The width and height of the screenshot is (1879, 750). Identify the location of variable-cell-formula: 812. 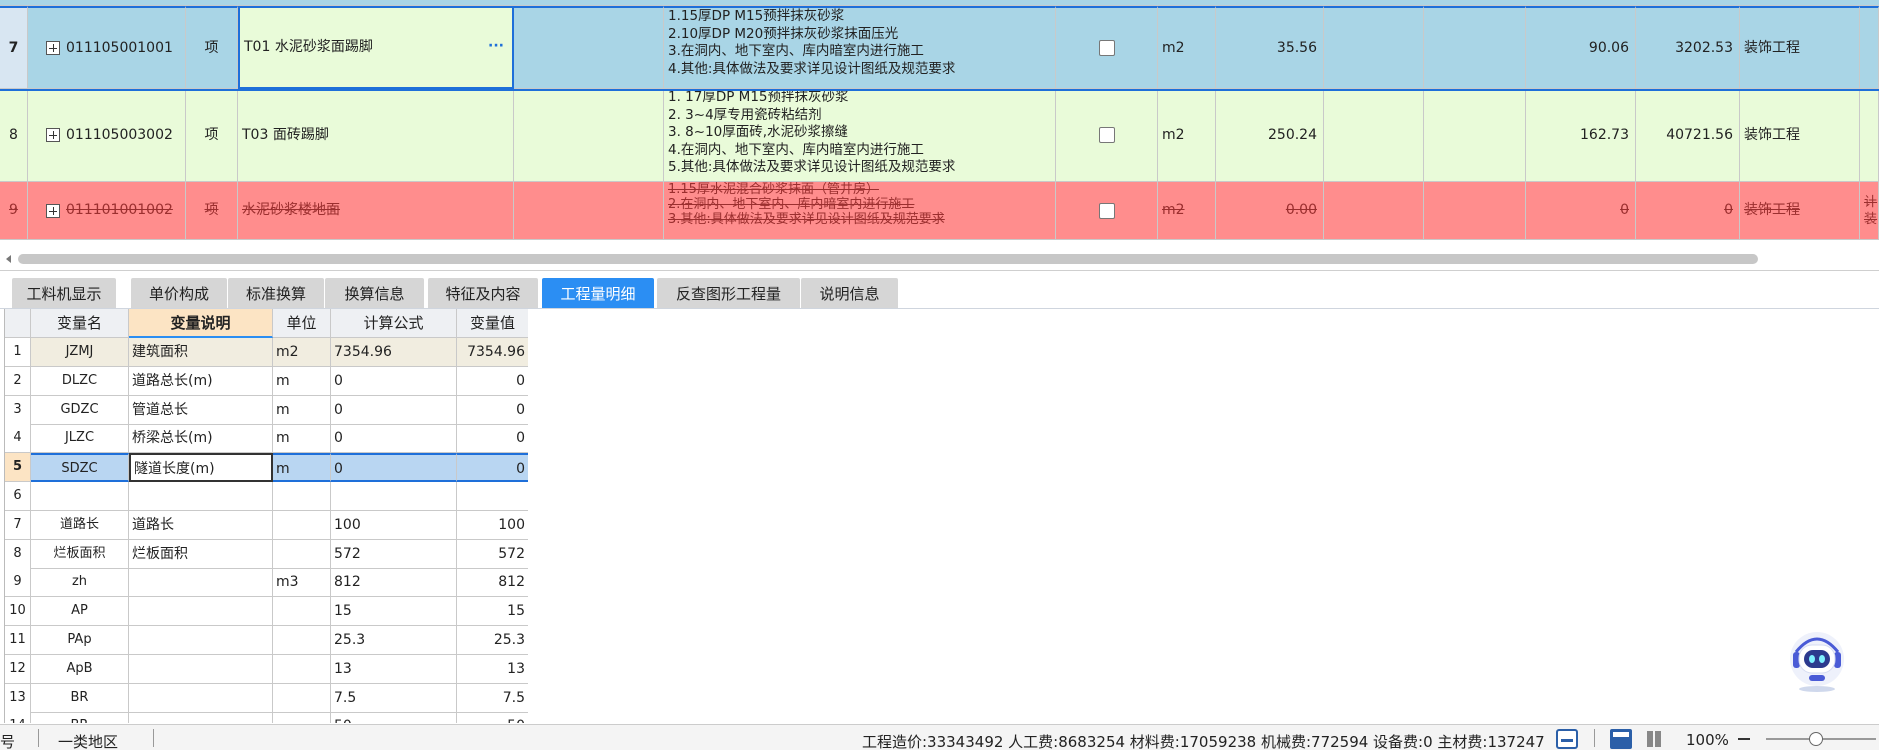
(394, 583).